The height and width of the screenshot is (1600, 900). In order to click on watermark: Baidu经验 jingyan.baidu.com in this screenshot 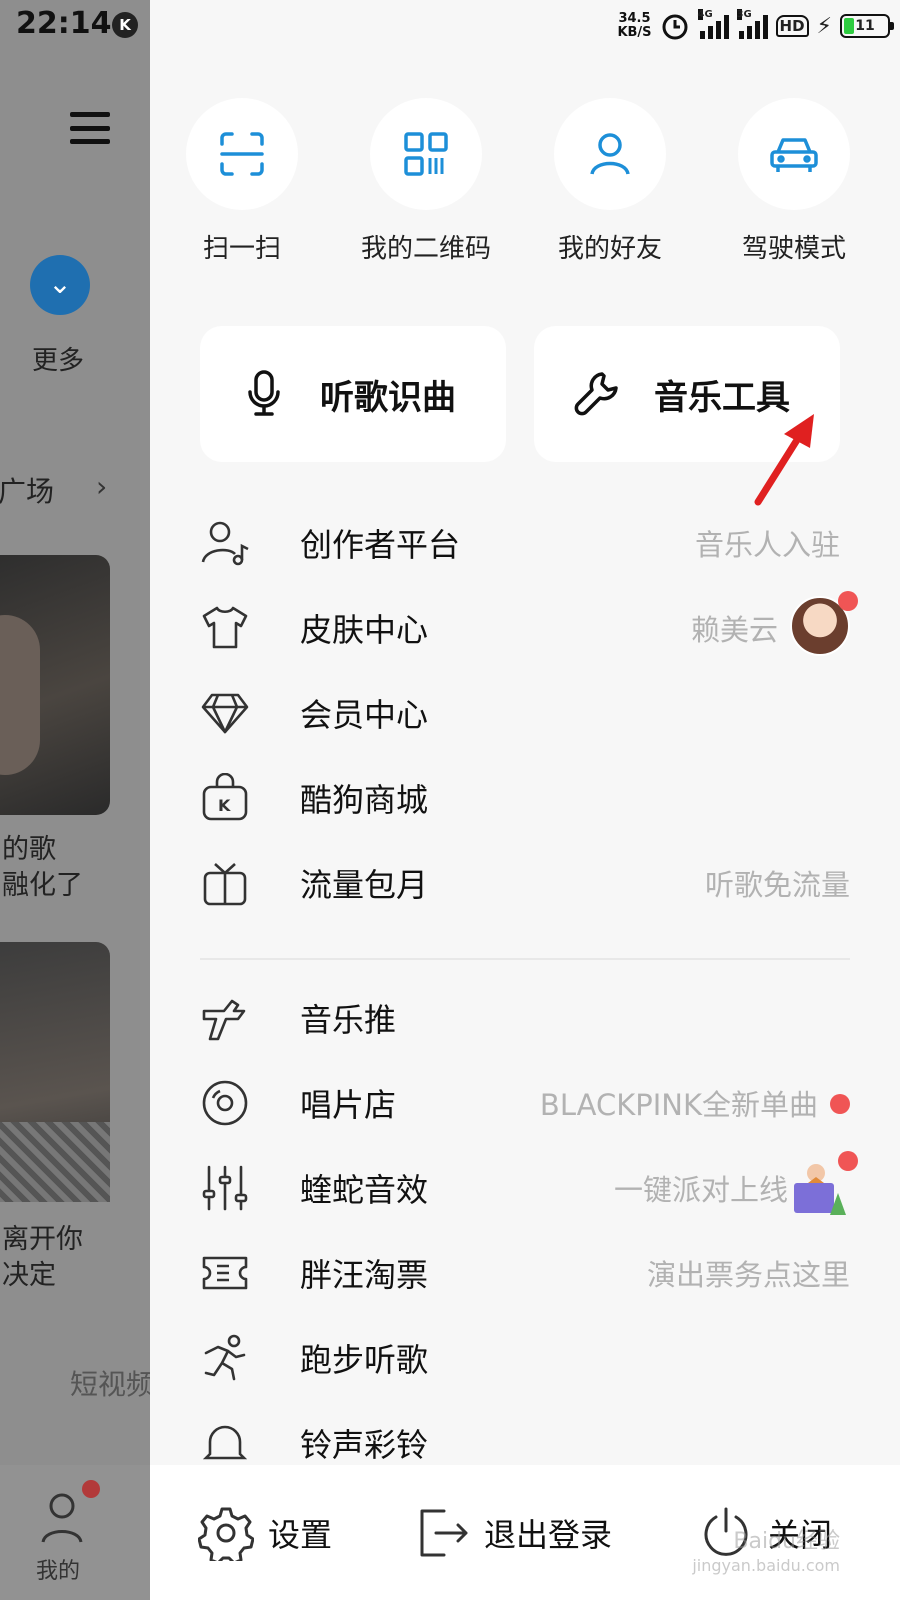, I will do `click(766, 1552)`.